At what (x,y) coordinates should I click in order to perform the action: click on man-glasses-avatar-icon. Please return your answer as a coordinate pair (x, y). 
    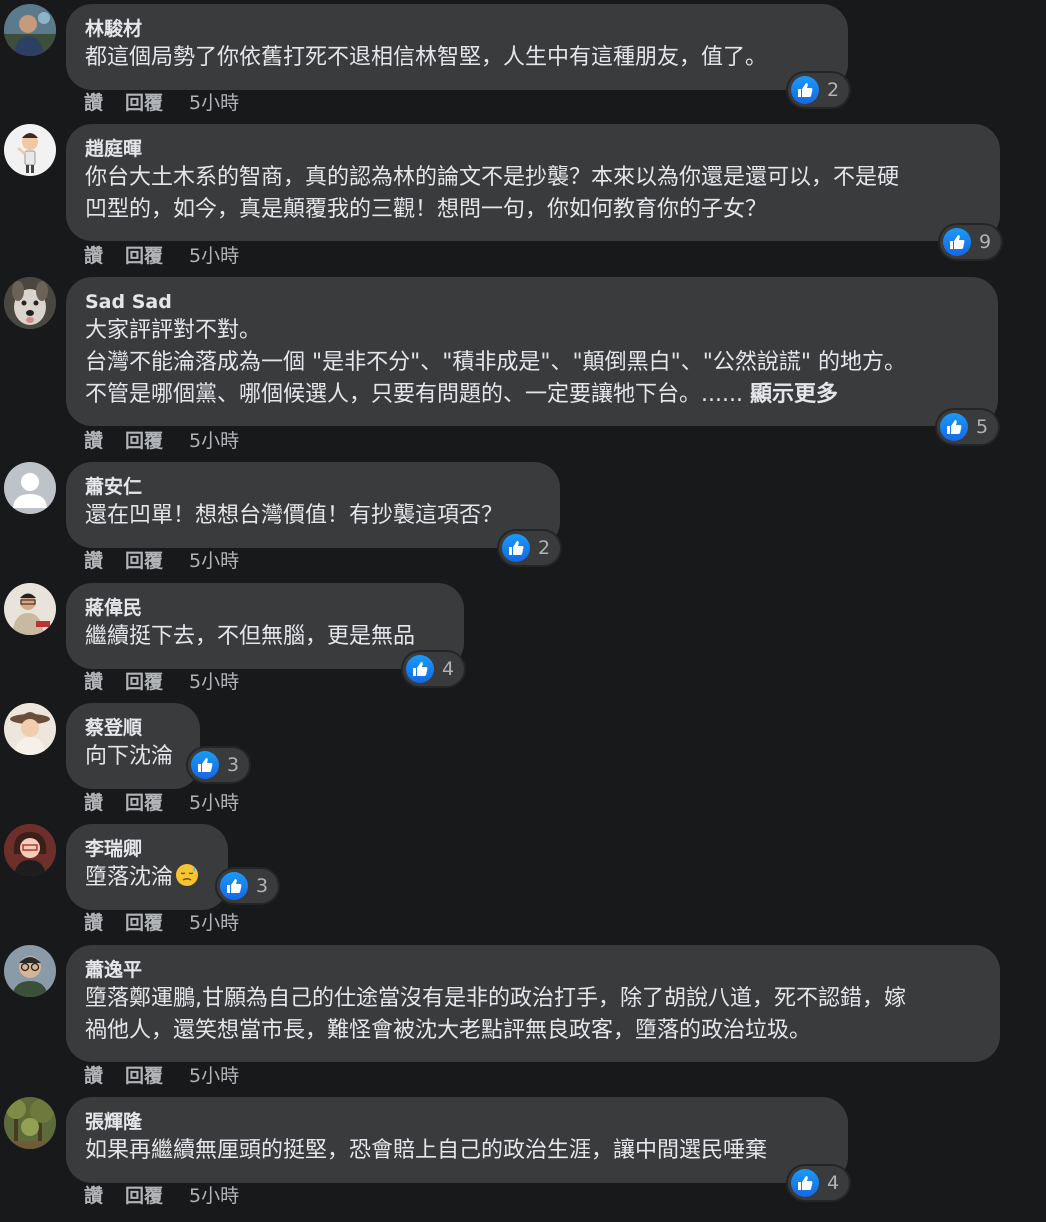
    Looking at the image, I should click on (30, 971).